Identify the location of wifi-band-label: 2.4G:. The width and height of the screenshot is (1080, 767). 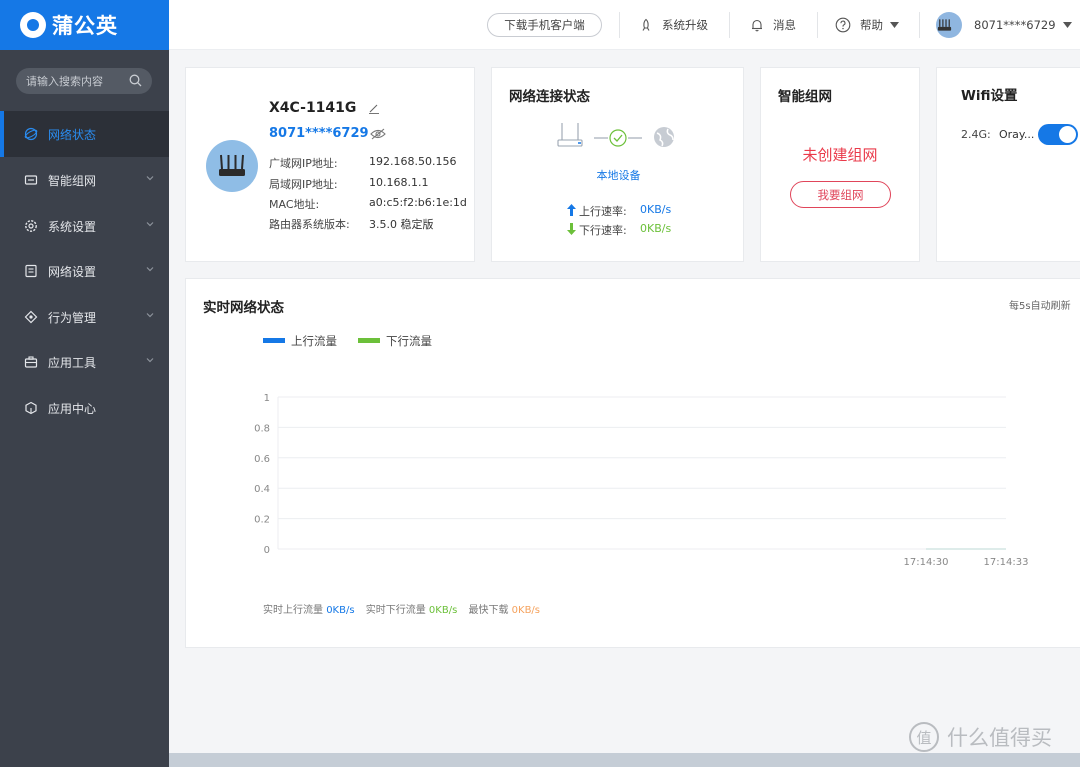
(976, 134).